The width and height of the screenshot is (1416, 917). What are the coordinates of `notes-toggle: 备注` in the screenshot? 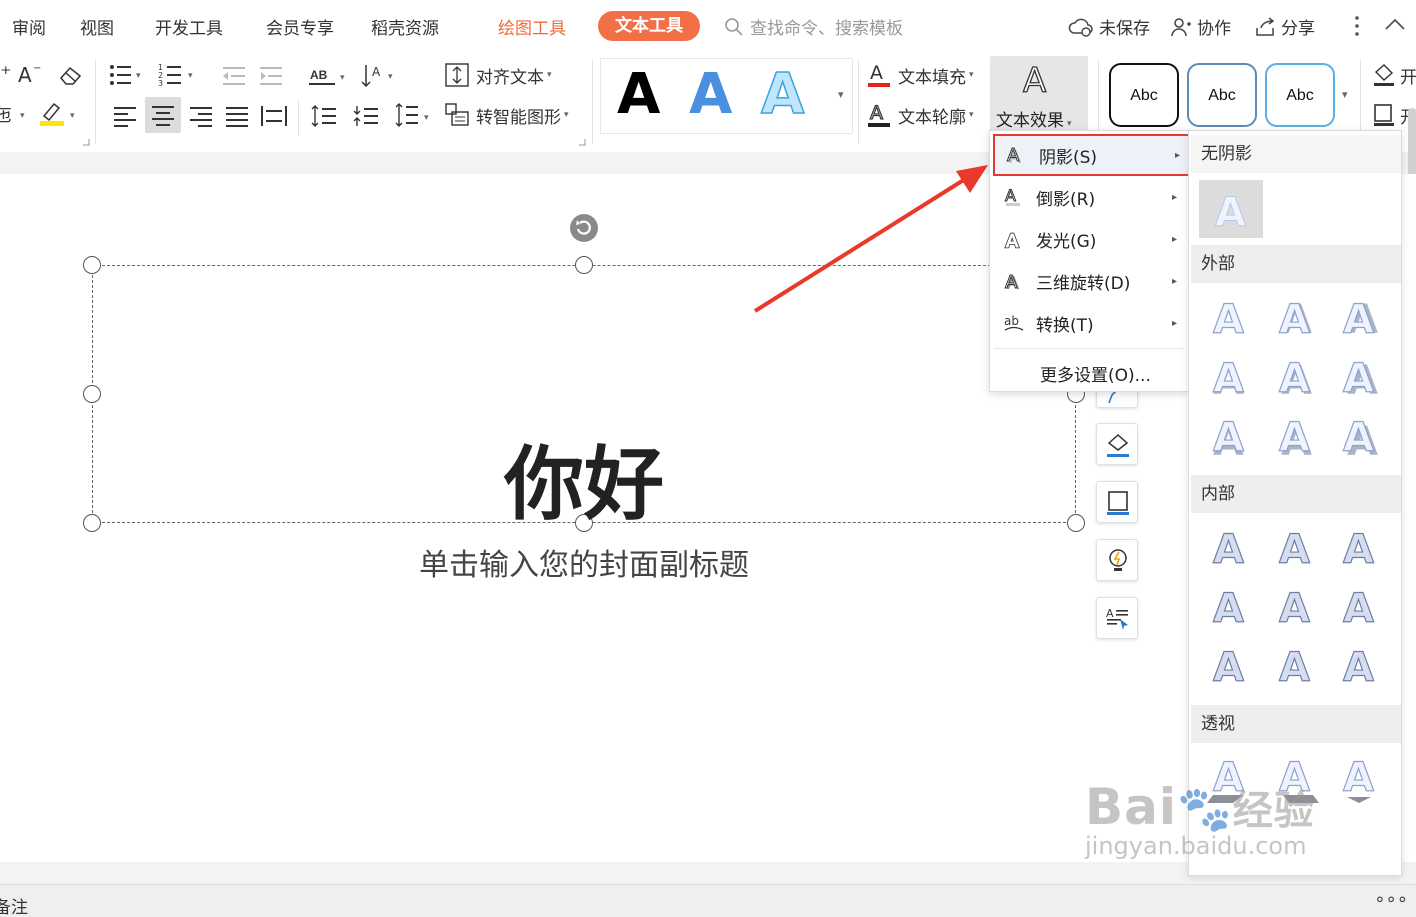 It's located at (14, 905).